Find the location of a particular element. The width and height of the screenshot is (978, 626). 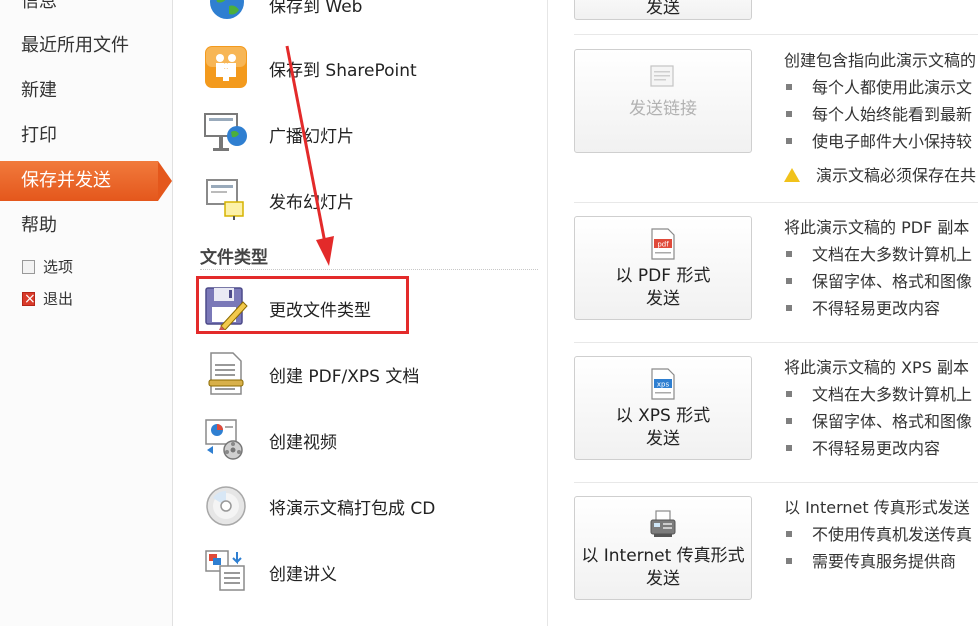

send-as-fax-line2: 发送 is located at coordinates (663, 579).